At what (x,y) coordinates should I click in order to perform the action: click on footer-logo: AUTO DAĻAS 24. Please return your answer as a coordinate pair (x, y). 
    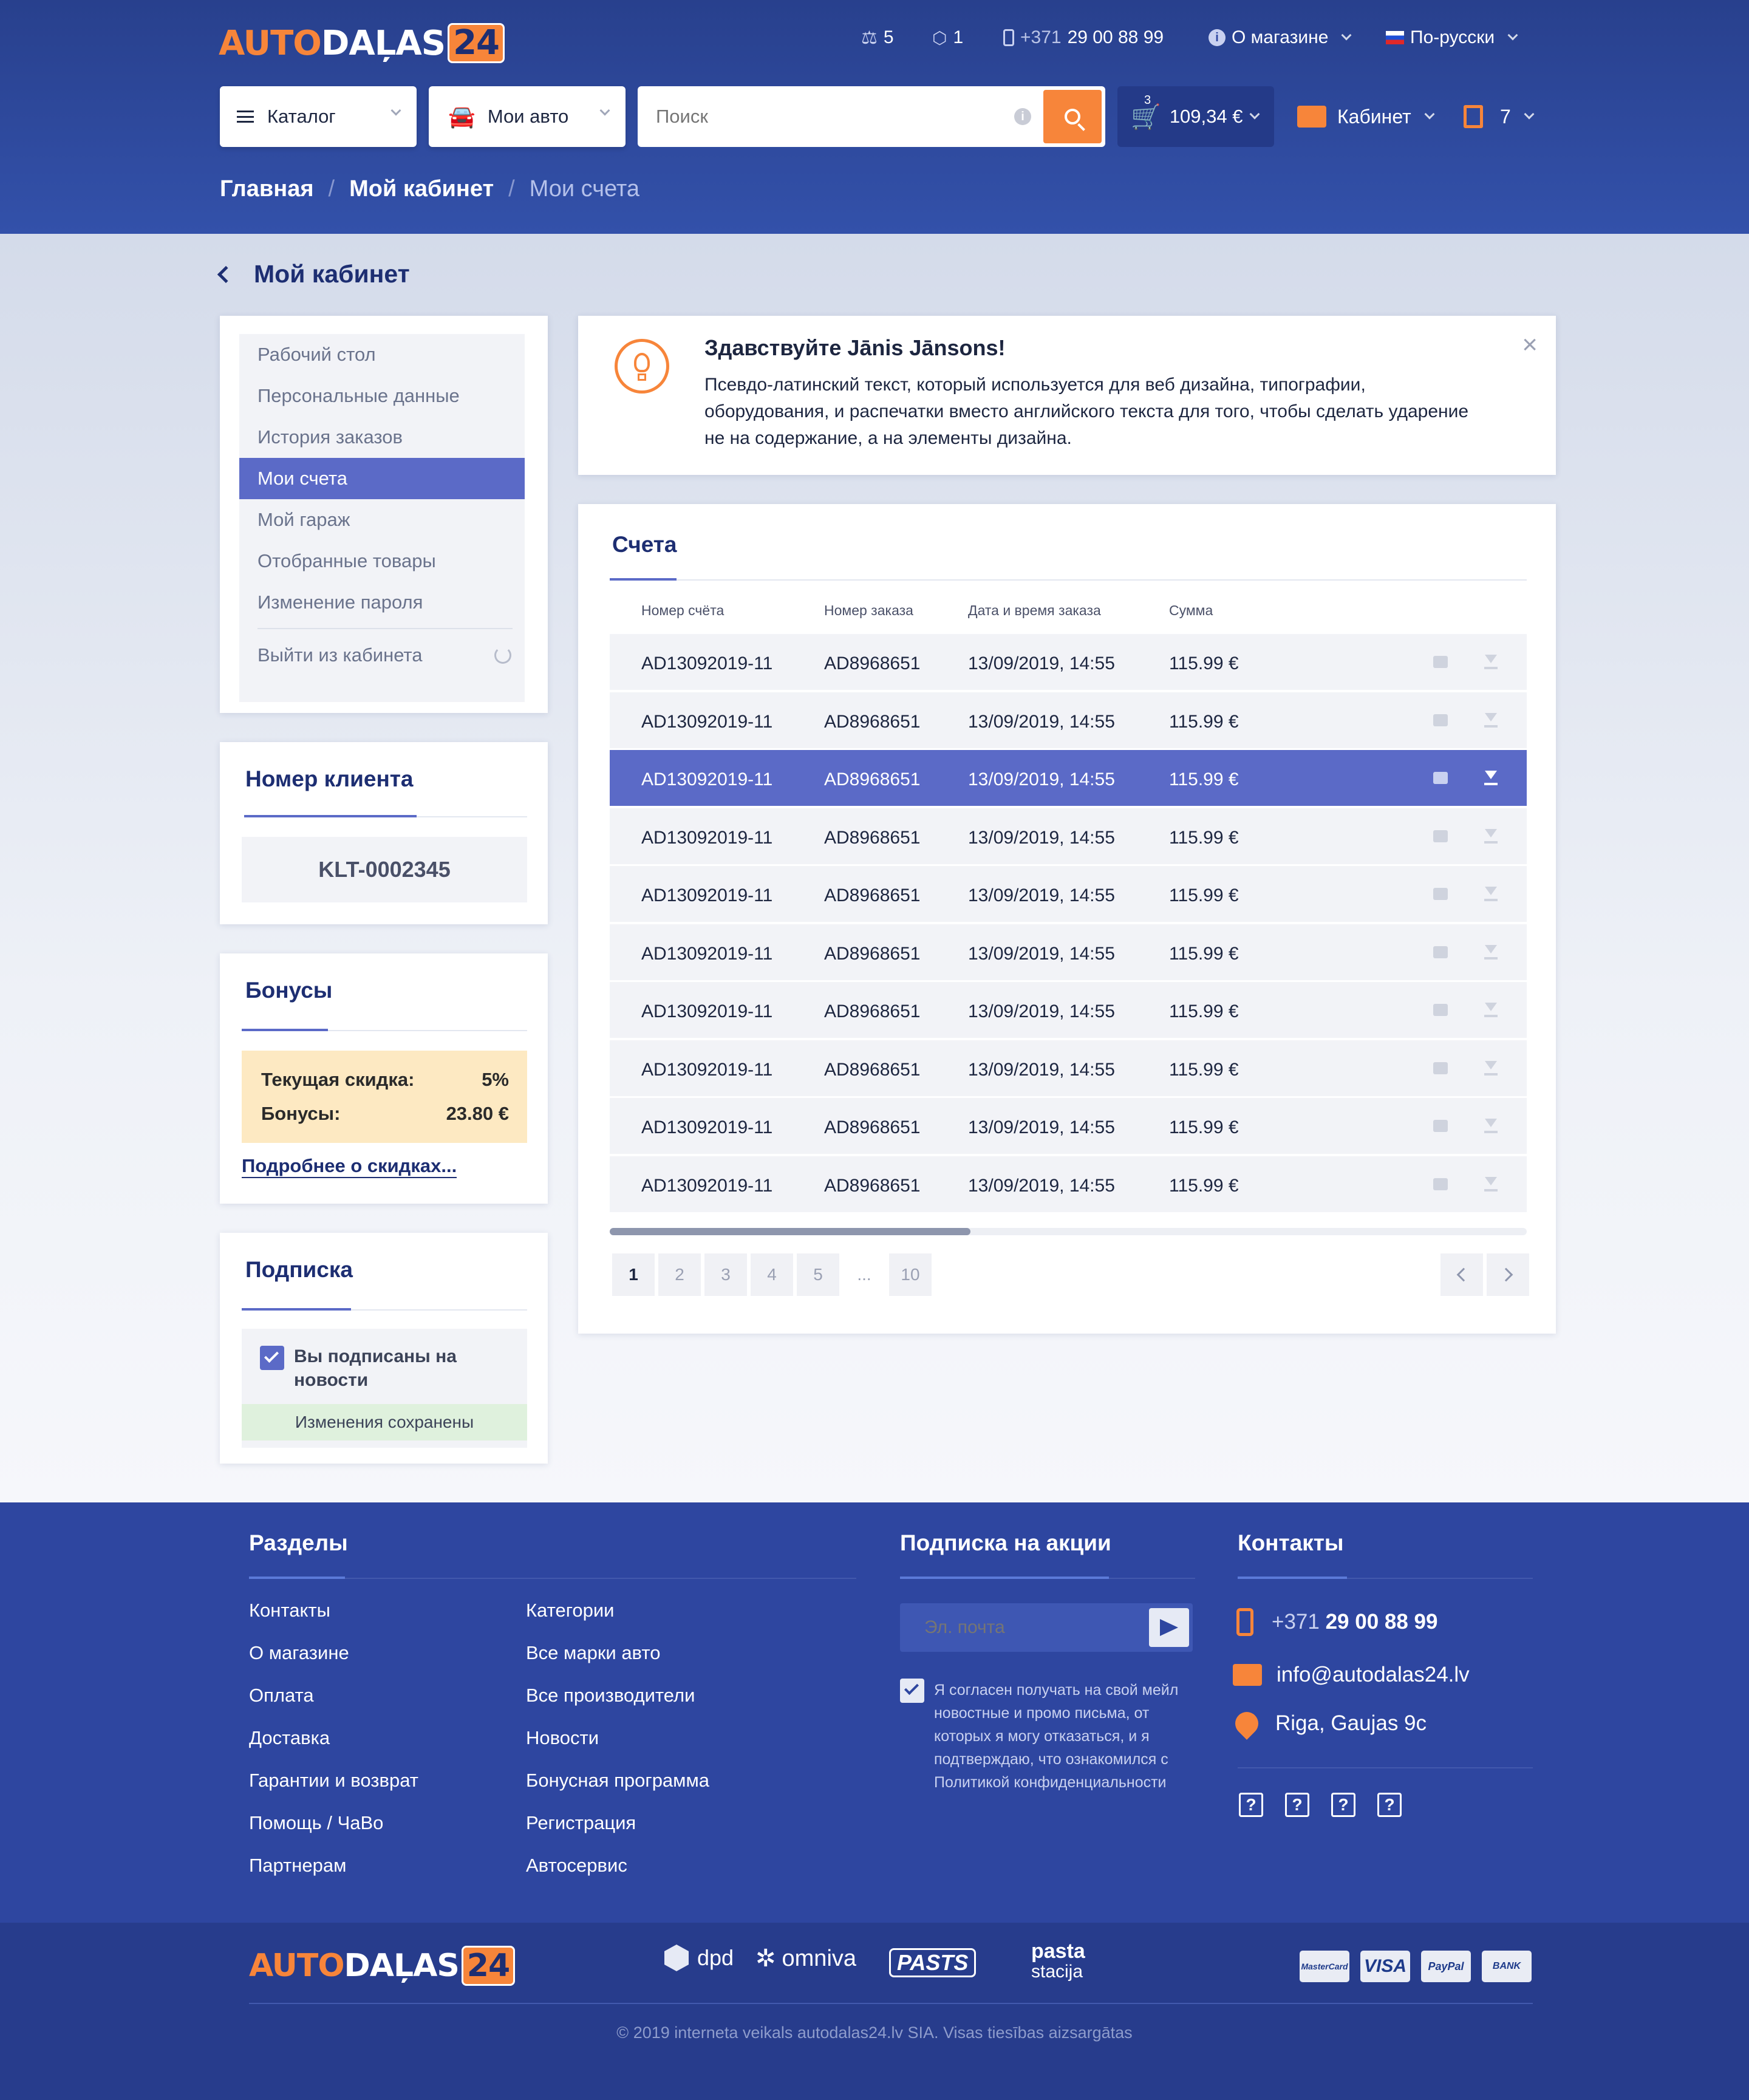
    Looking at the image, I should click on (383, 1966).